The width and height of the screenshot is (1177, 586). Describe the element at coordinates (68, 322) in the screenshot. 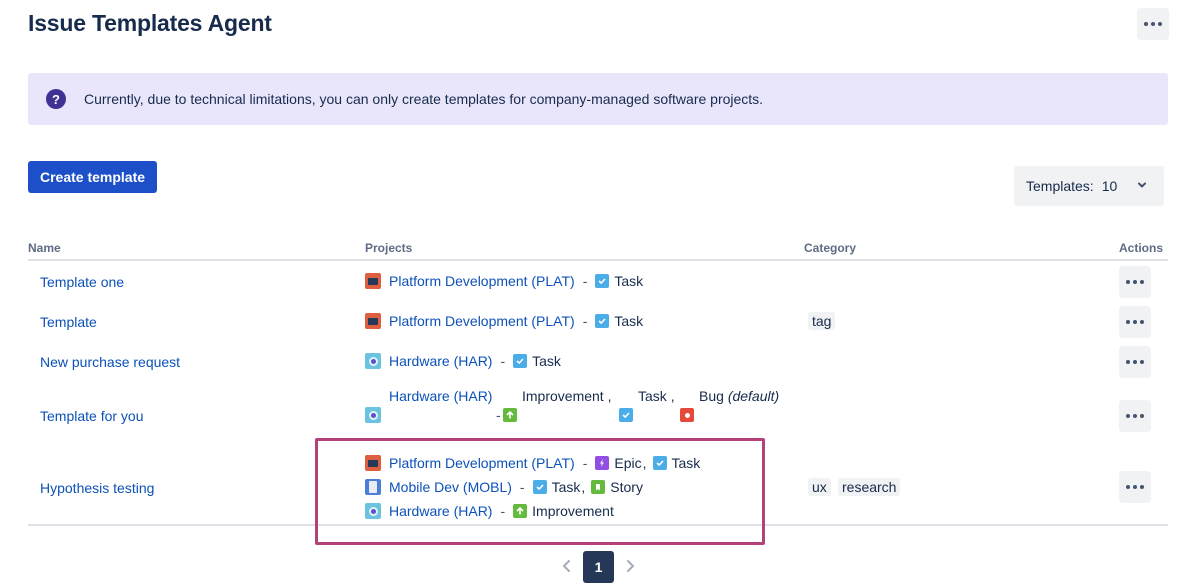

I see `template-name-link: Template` at that location.